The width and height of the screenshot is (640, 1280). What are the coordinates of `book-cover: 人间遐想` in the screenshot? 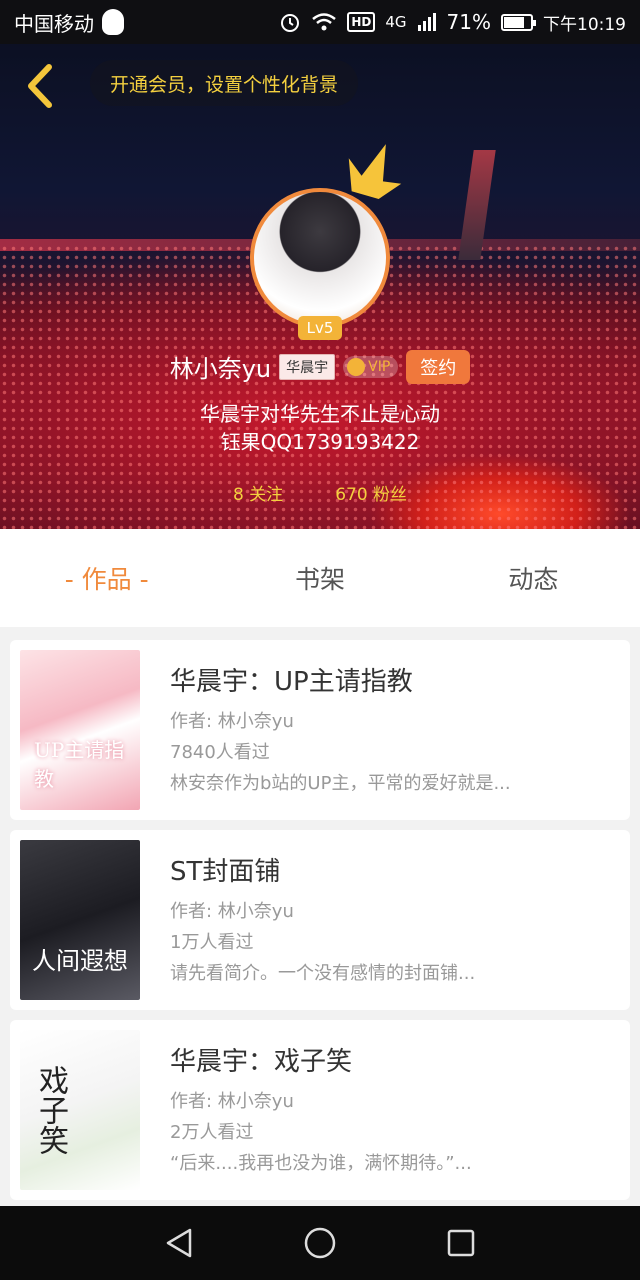 It's located at (80, 920).